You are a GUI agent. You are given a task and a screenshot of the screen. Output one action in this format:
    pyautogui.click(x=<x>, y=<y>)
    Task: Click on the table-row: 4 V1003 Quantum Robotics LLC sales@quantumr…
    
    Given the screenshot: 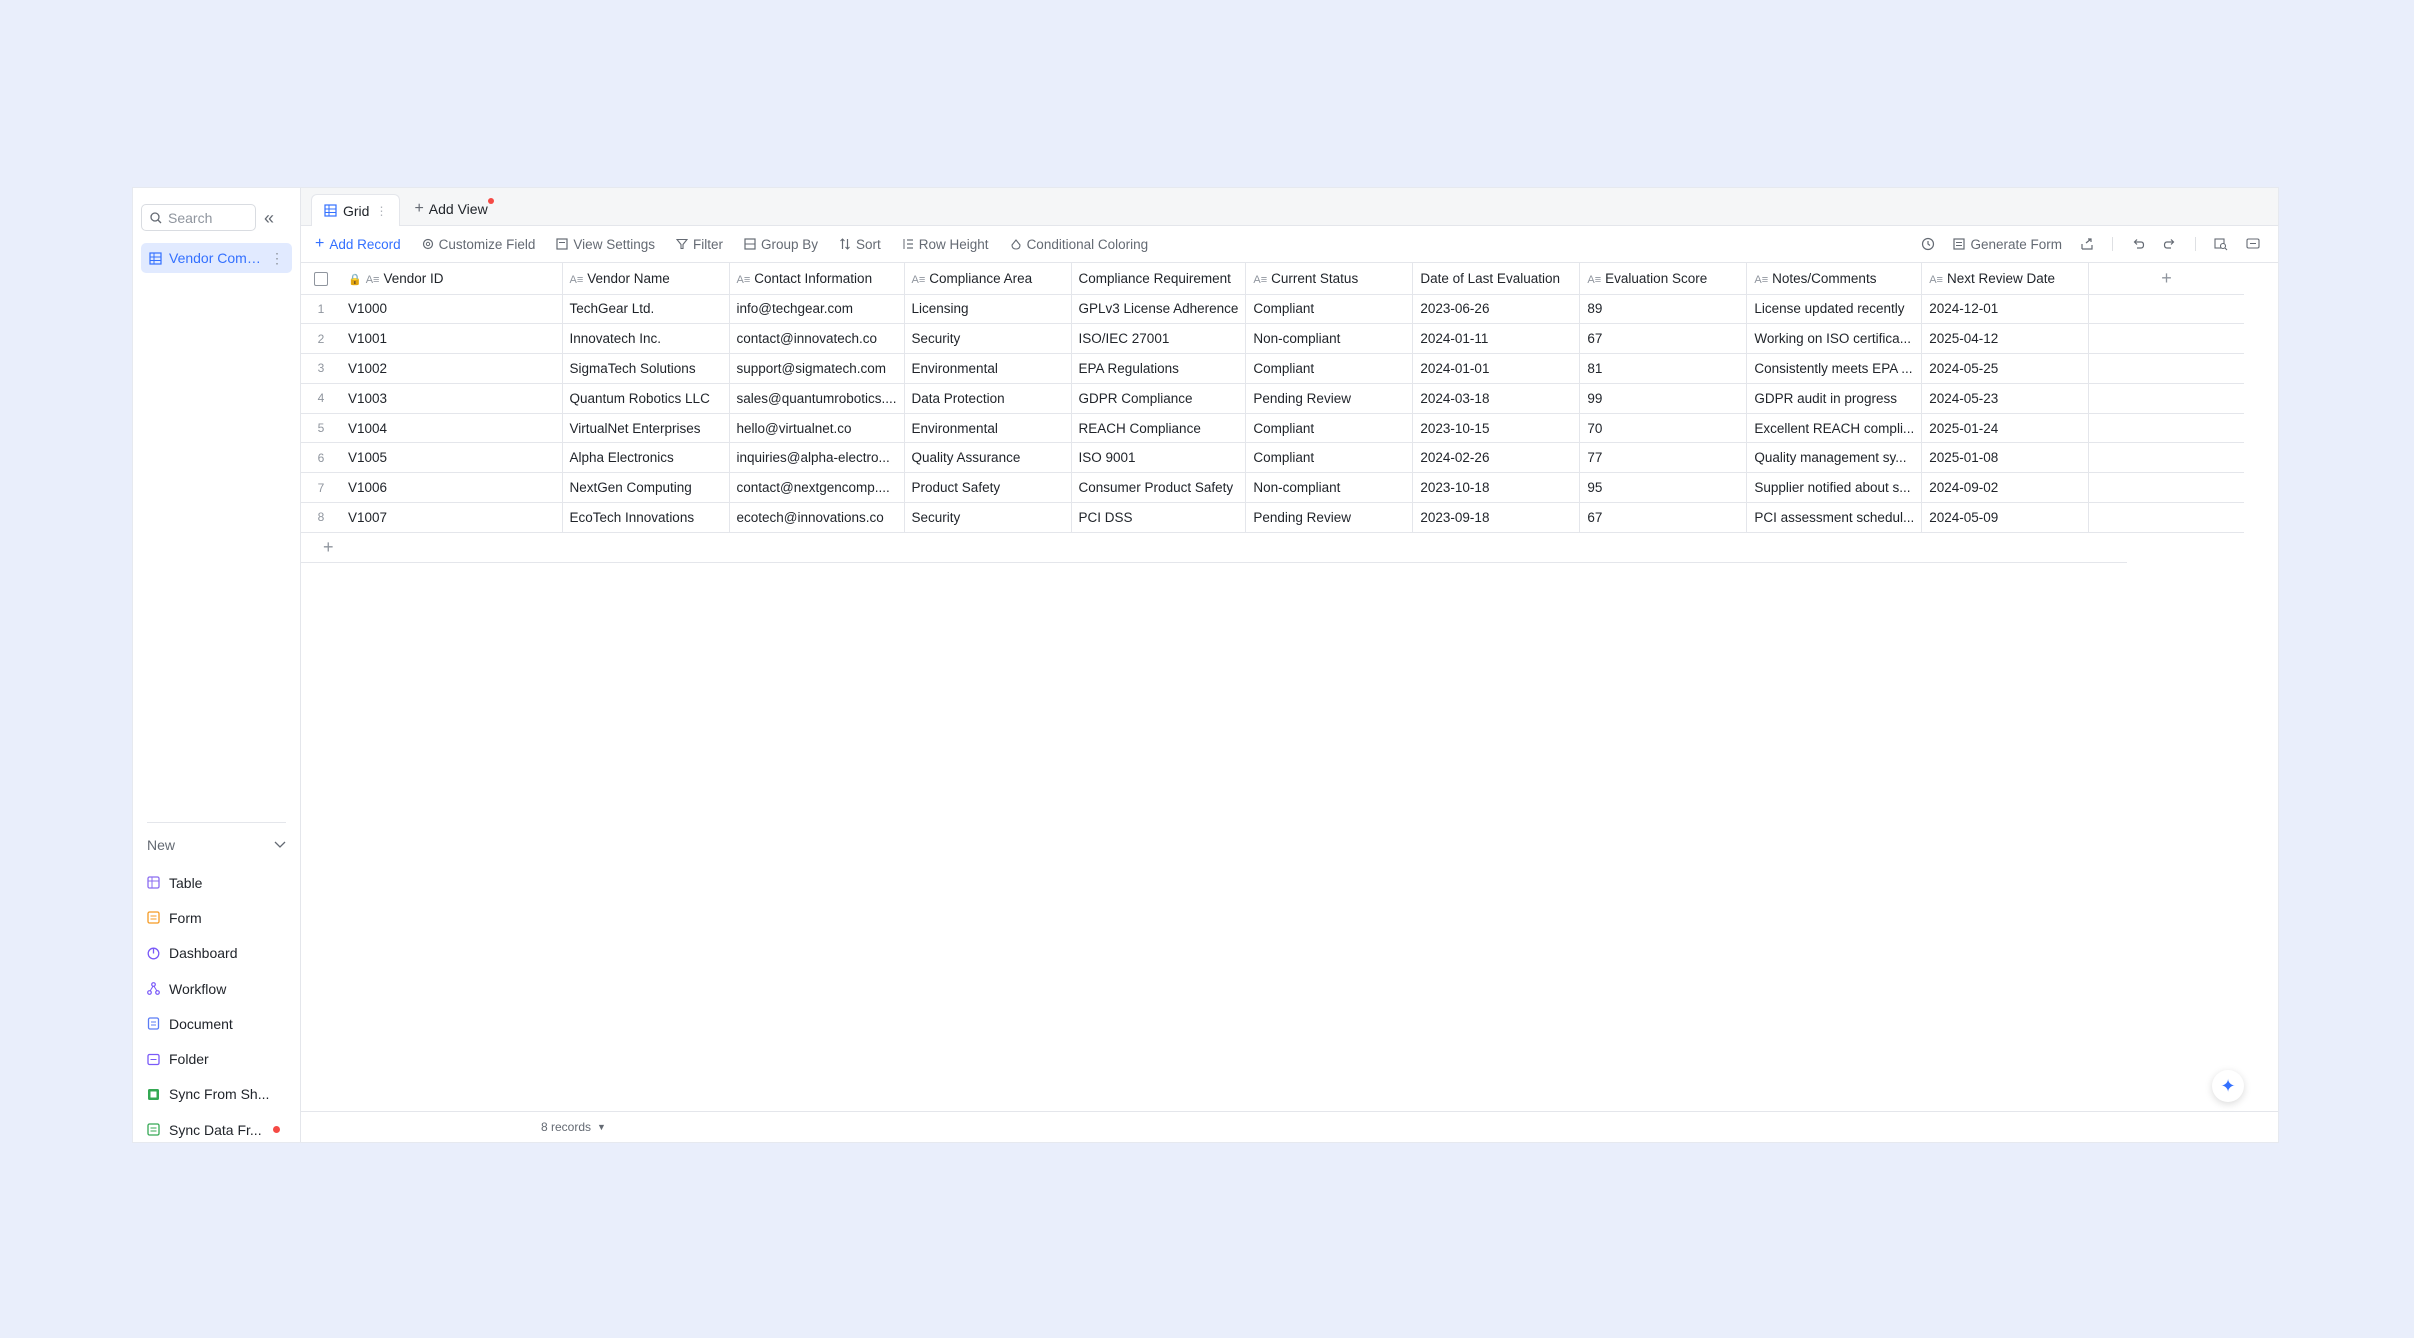 What is the action you would take?
    pyautogui.click(x=1272, y=398)
    